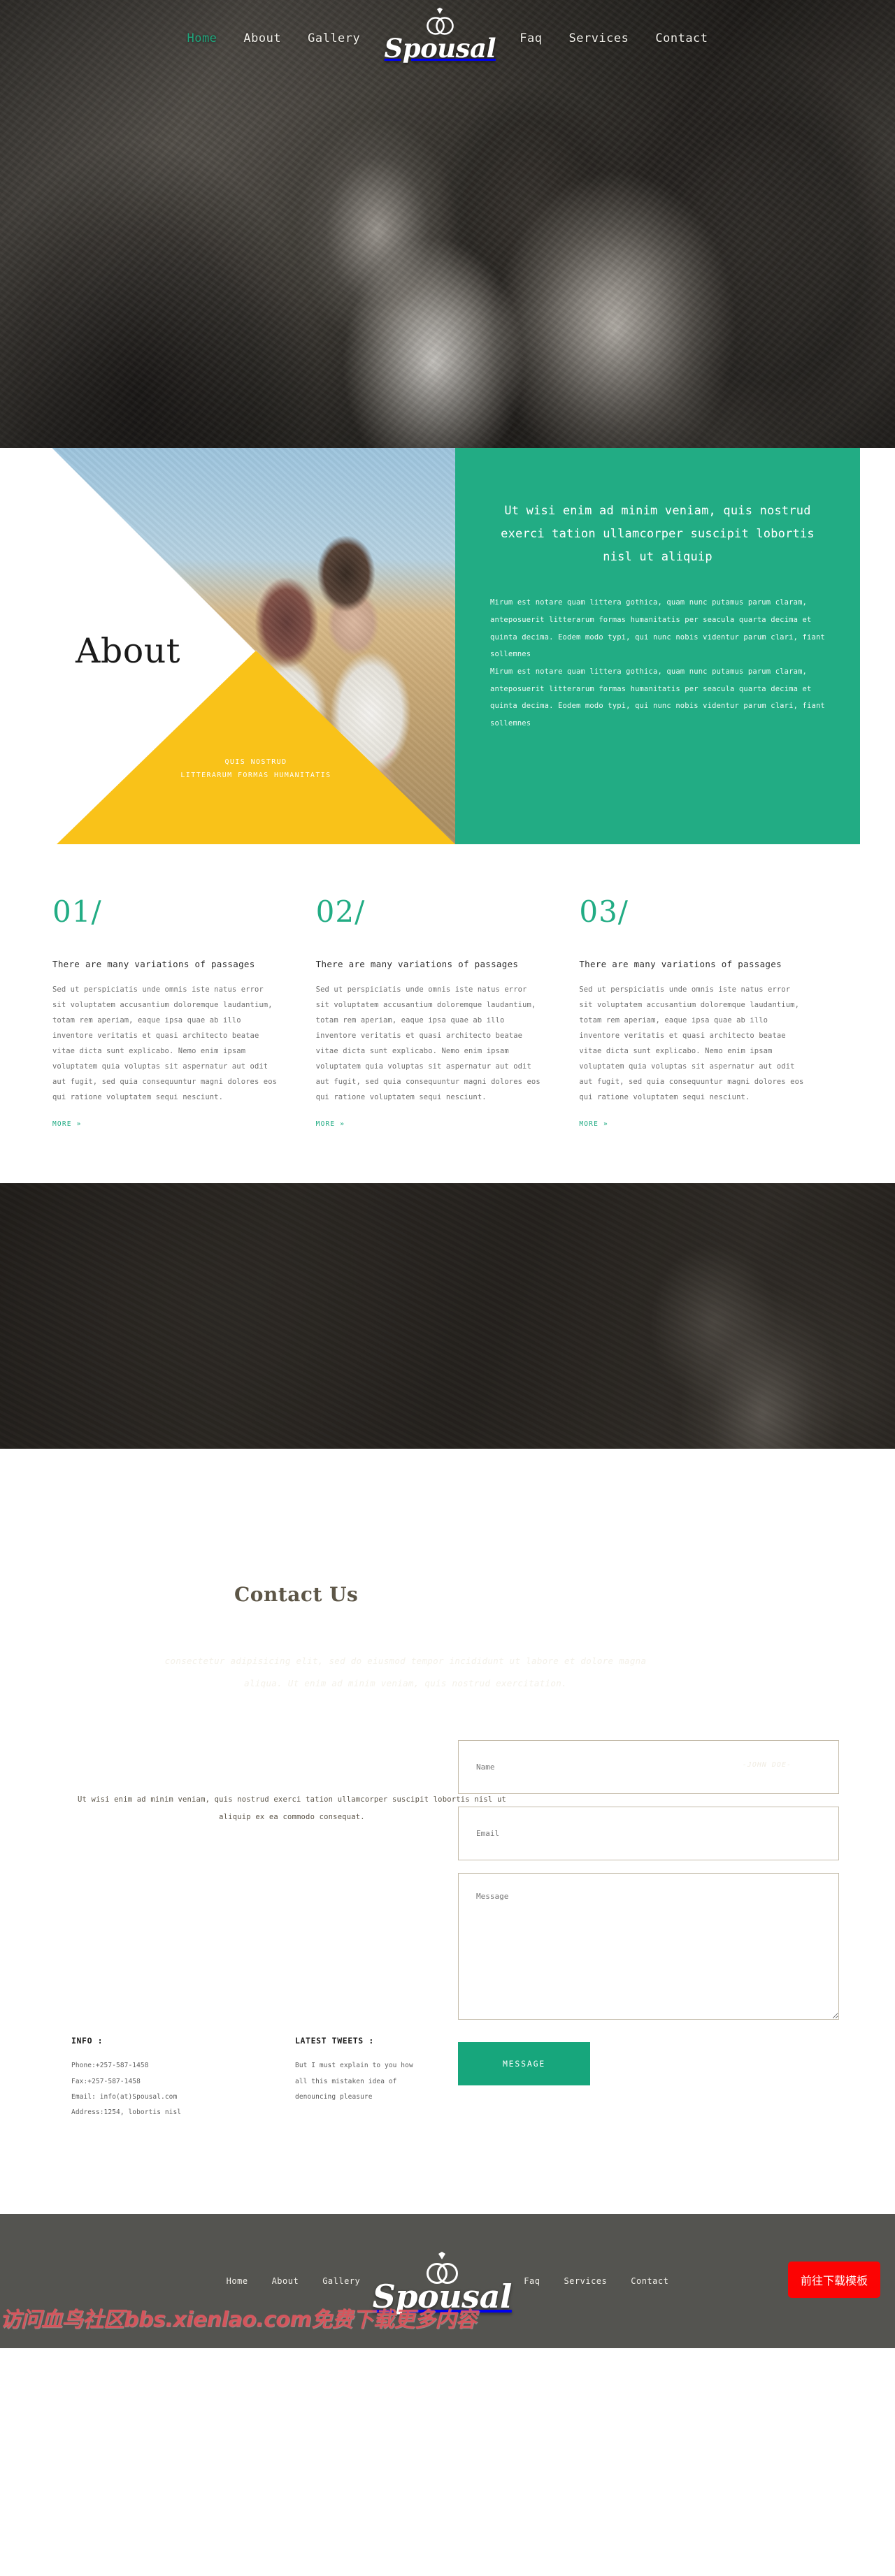  I want to click on white-triangle-top-left, so click(154, 550).